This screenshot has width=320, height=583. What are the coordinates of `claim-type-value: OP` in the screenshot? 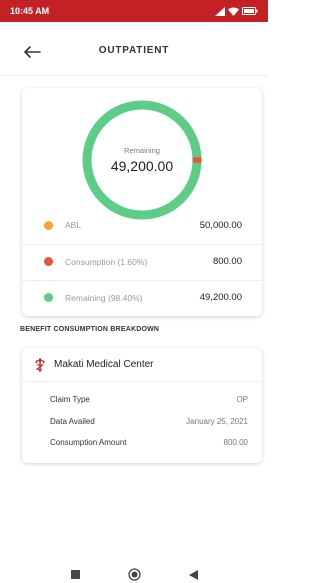 It's located at (242, 399).